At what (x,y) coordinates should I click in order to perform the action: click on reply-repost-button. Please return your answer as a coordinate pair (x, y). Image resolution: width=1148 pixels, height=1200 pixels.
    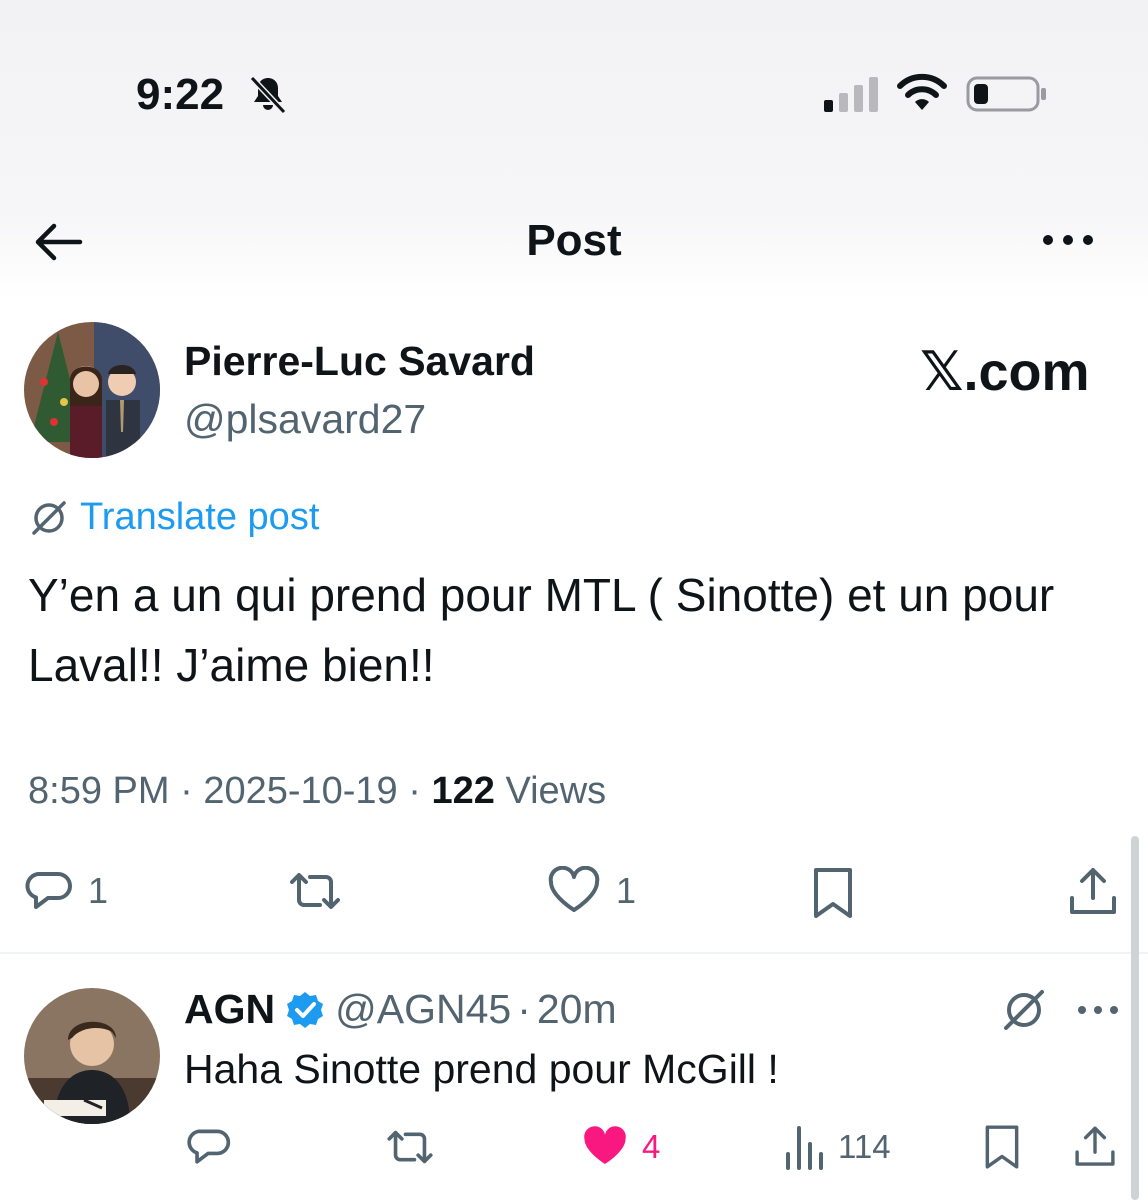
    Looking at the image, I should click on (410, 1147).